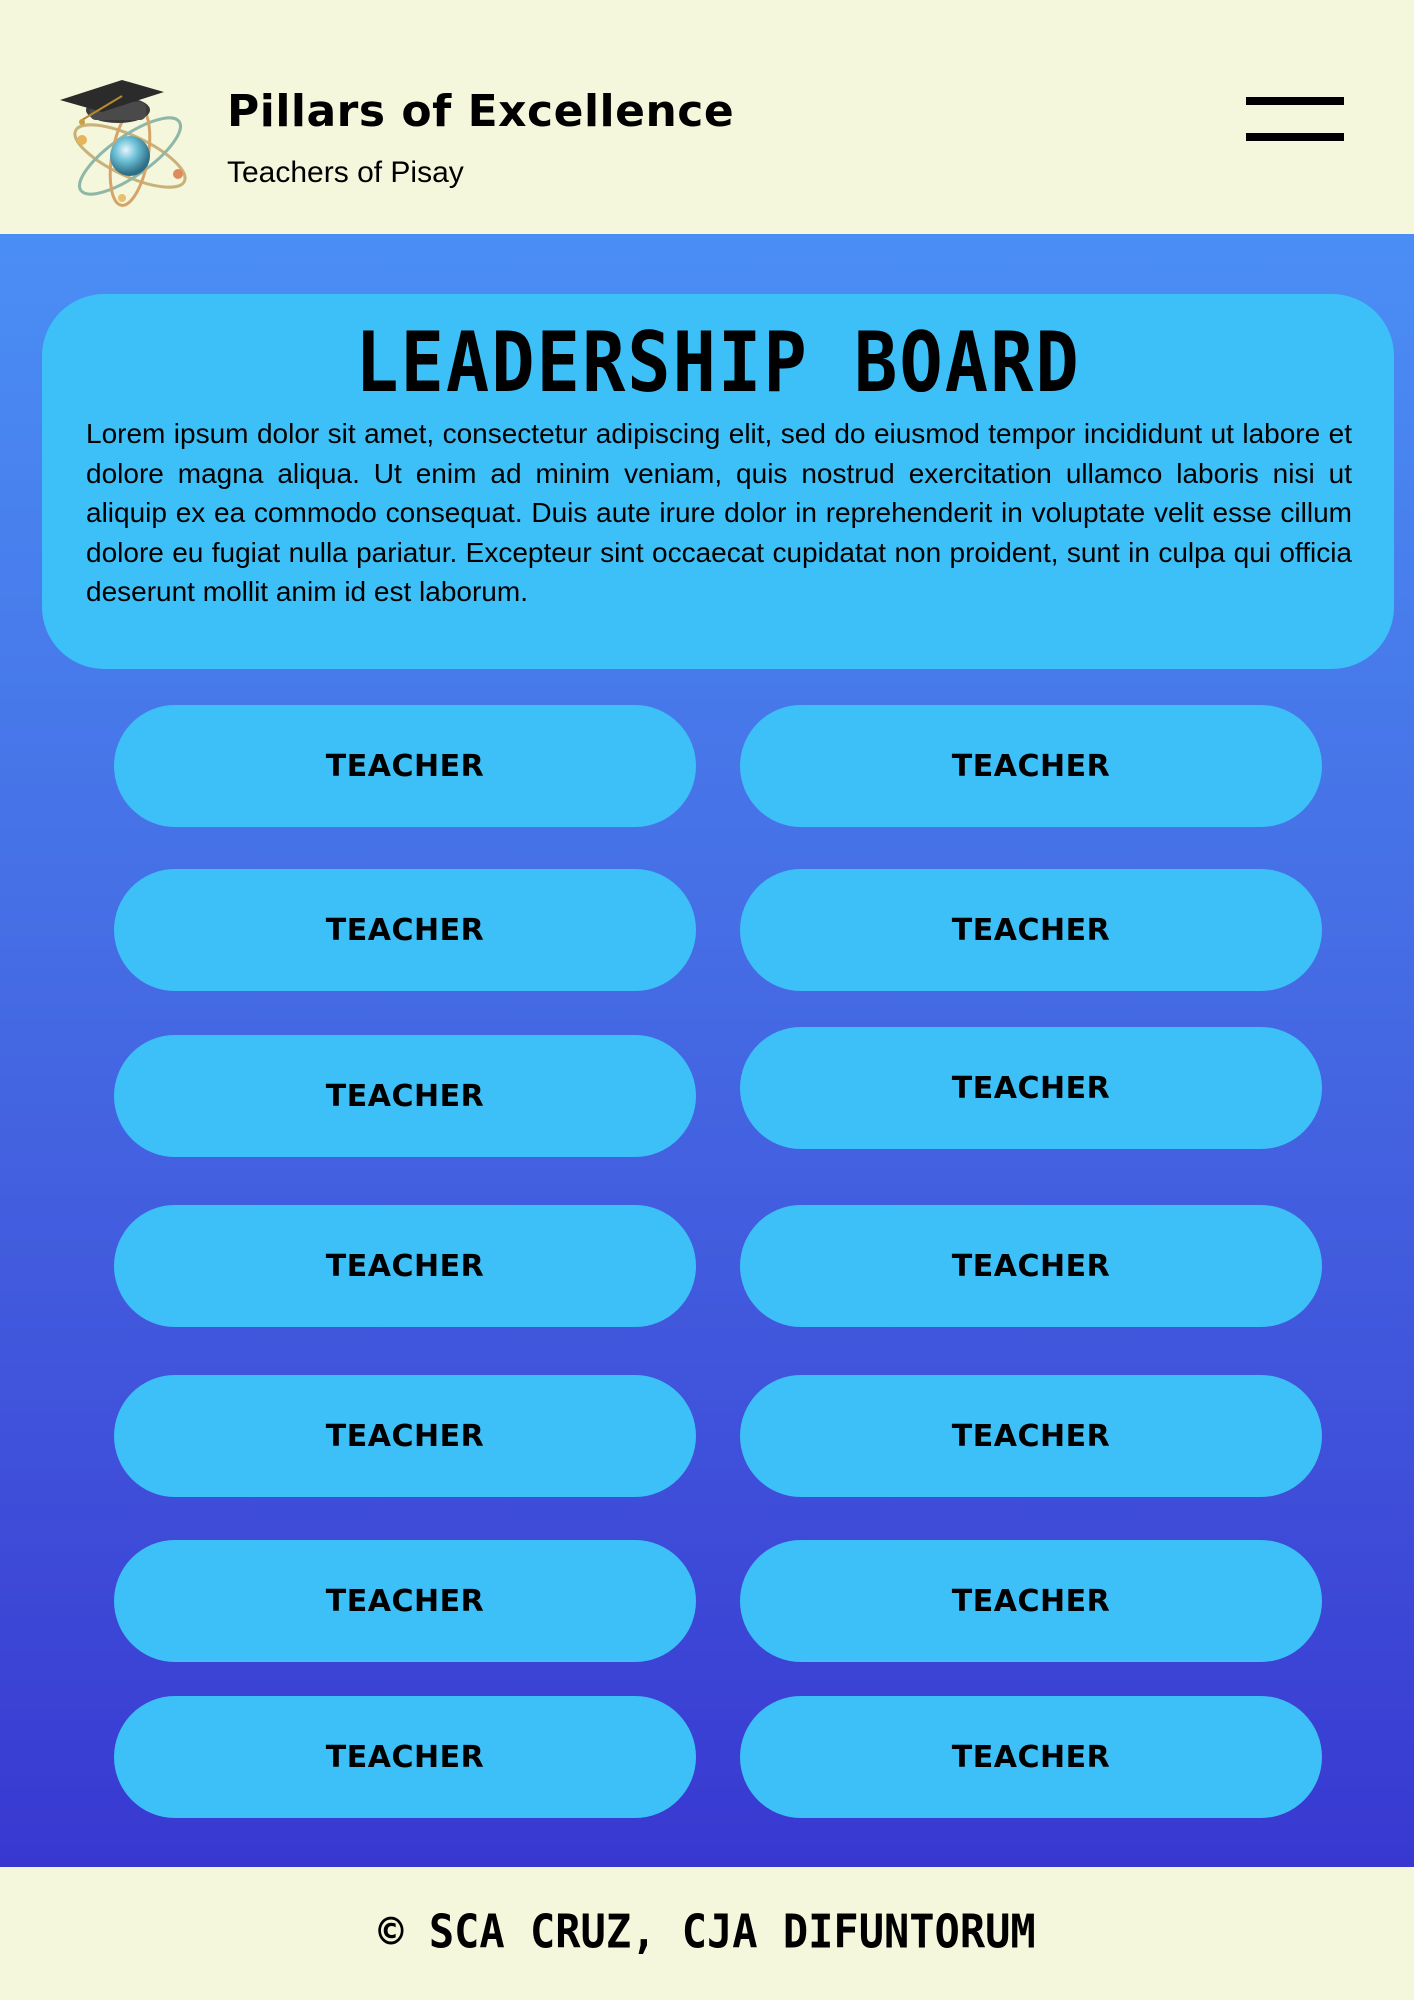 The image size is (1414, 2000). I want to click on site-title: Pillars of Excellence, so click(481, 111).